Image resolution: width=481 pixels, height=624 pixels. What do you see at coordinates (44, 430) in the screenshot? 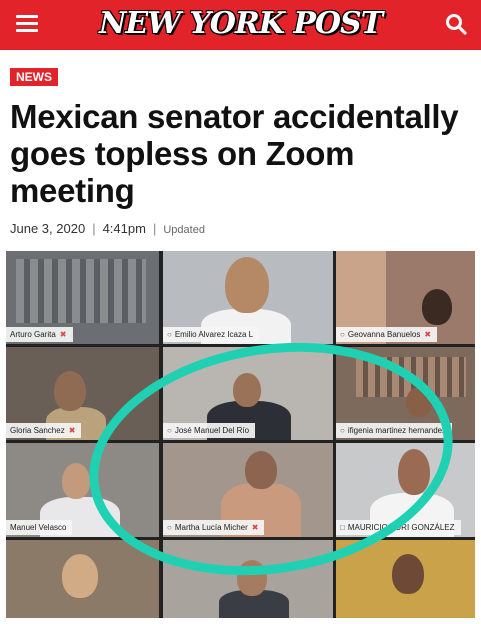
I see `participant-name: Gloria Sanchez ✖` at bounding box center [44, 430].